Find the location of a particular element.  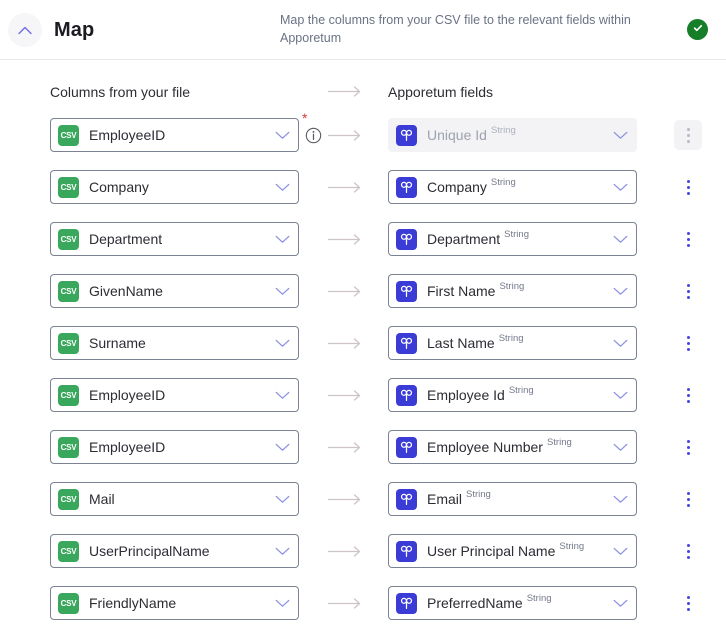

target-field-select-9: PreferredName String is located at coordinates (512, 603).